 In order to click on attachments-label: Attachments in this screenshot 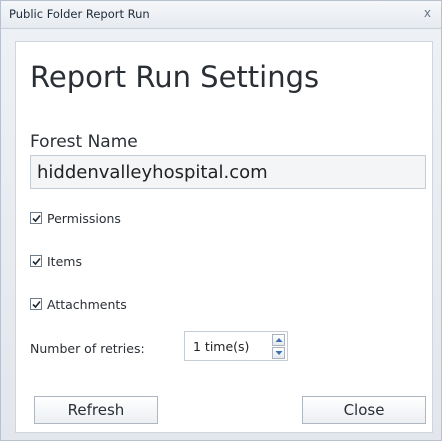, I will do `click(87, 304)`.